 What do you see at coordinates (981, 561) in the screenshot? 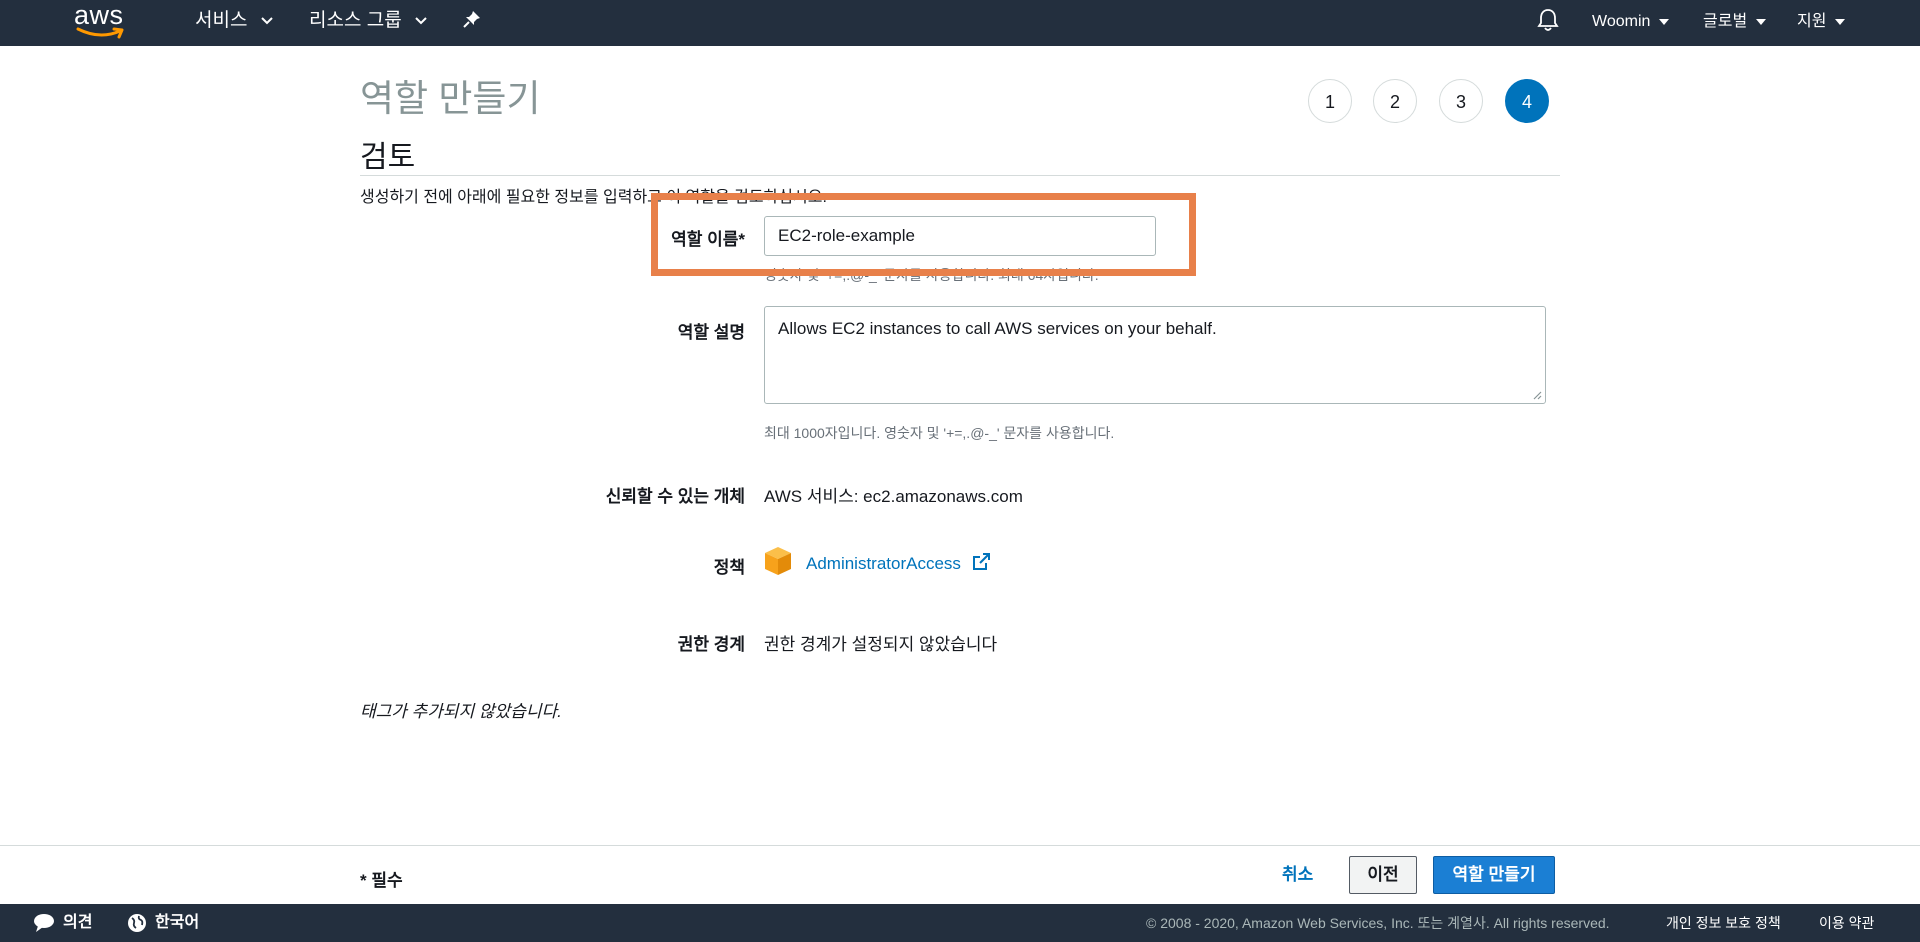
I see `external-link-icon` at bounding box center [981, 561].